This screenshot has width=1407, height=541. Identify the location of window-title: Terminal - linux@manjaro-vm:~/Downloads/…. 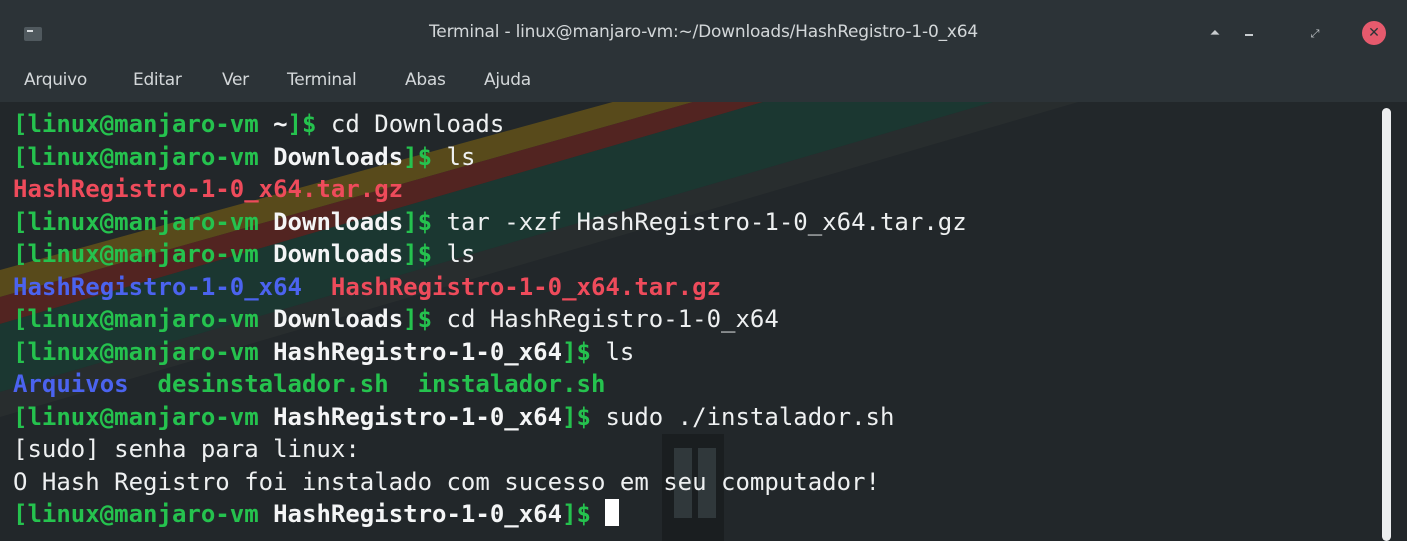
(703, 32).